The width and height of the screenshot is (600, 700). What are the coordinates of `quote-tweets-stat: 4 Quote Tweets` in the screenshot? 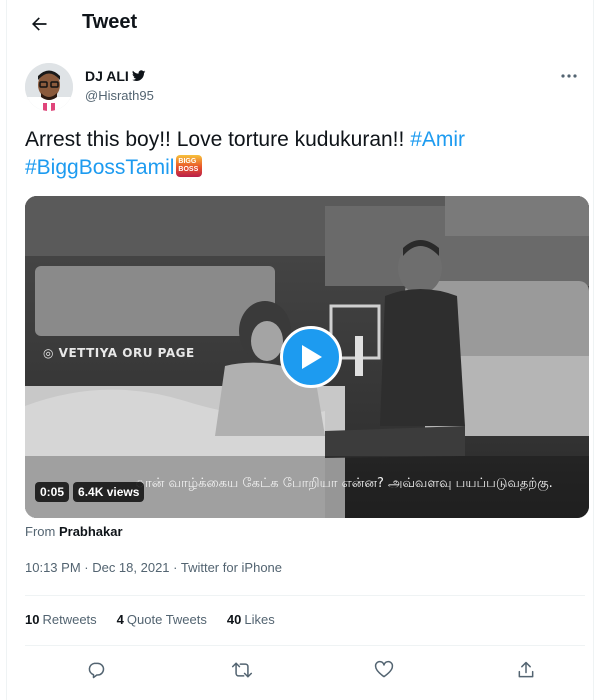 It's located at (162, 619).